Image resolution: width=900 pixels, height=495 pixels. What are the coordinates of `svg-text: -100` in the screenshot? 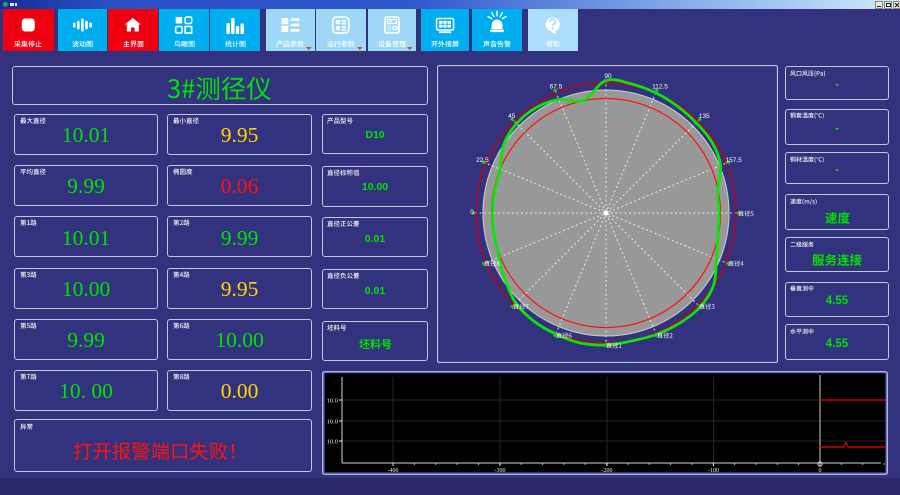 It's located at (713, 471).